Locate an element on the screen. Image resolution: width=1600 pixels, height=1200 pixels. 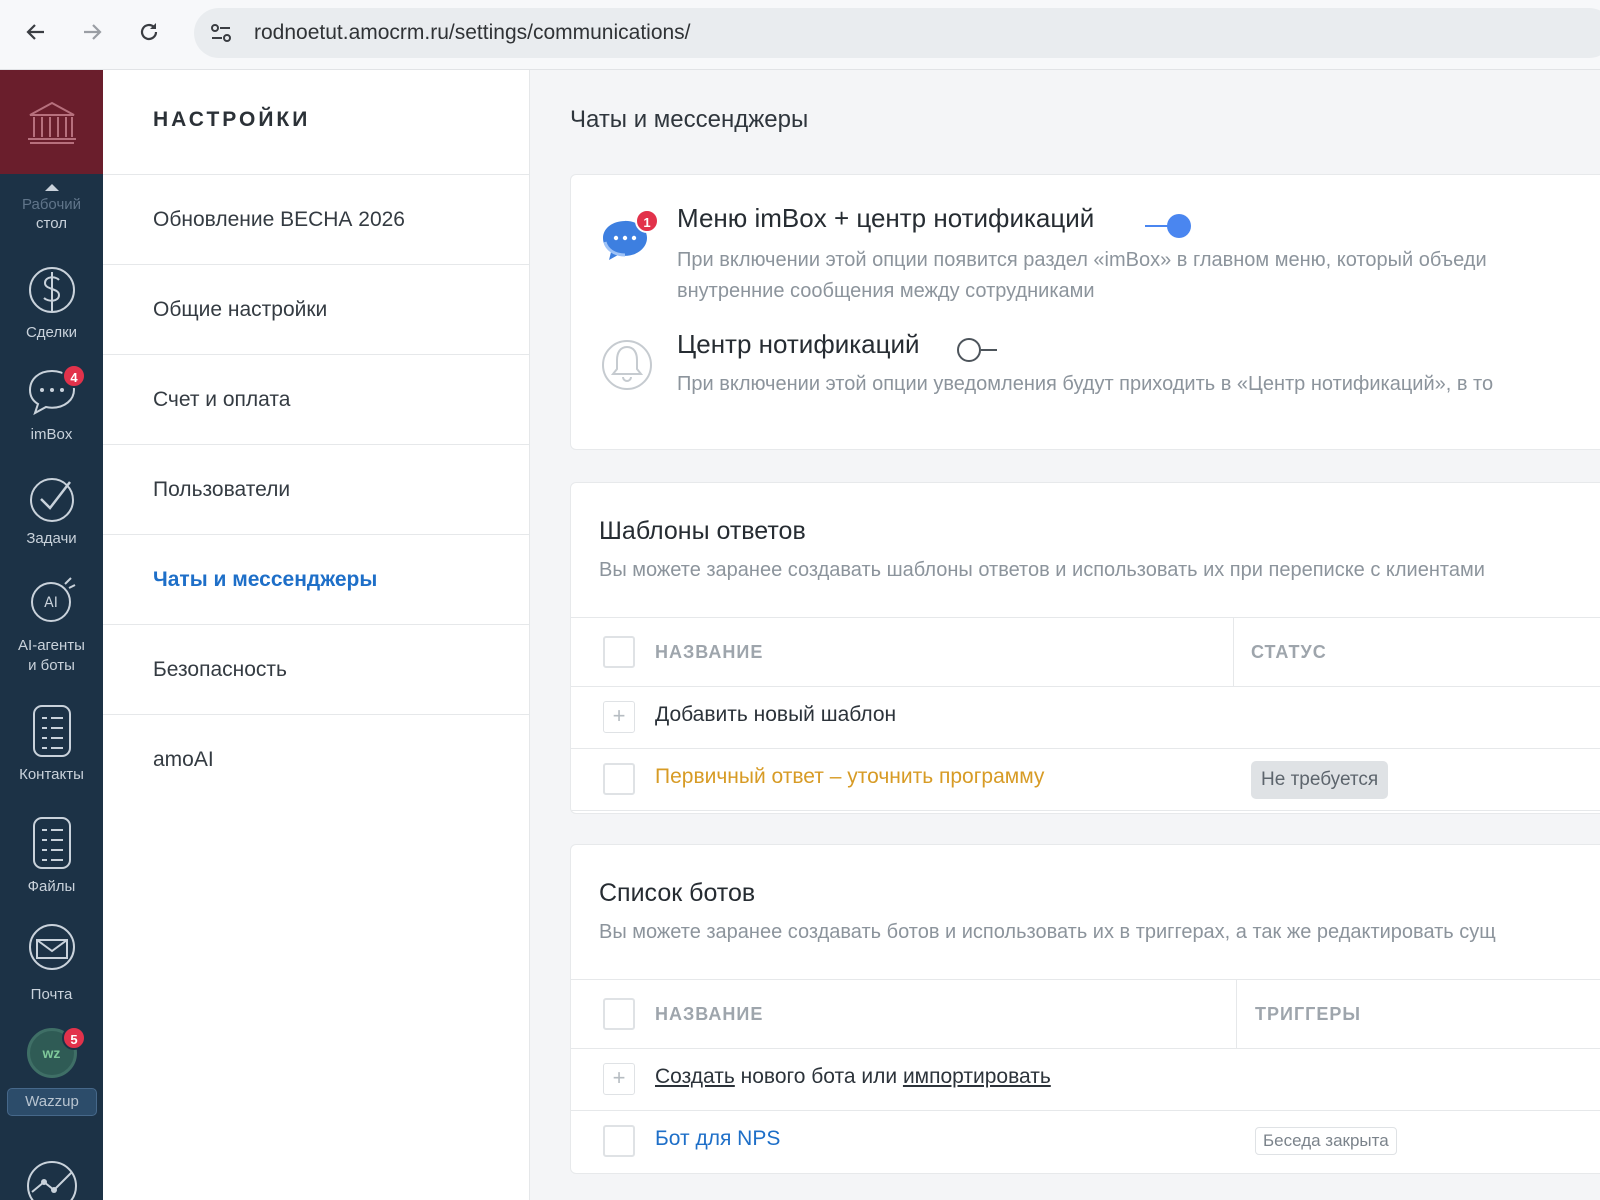
contacts-book-icon is located at coordinates (51, 731).